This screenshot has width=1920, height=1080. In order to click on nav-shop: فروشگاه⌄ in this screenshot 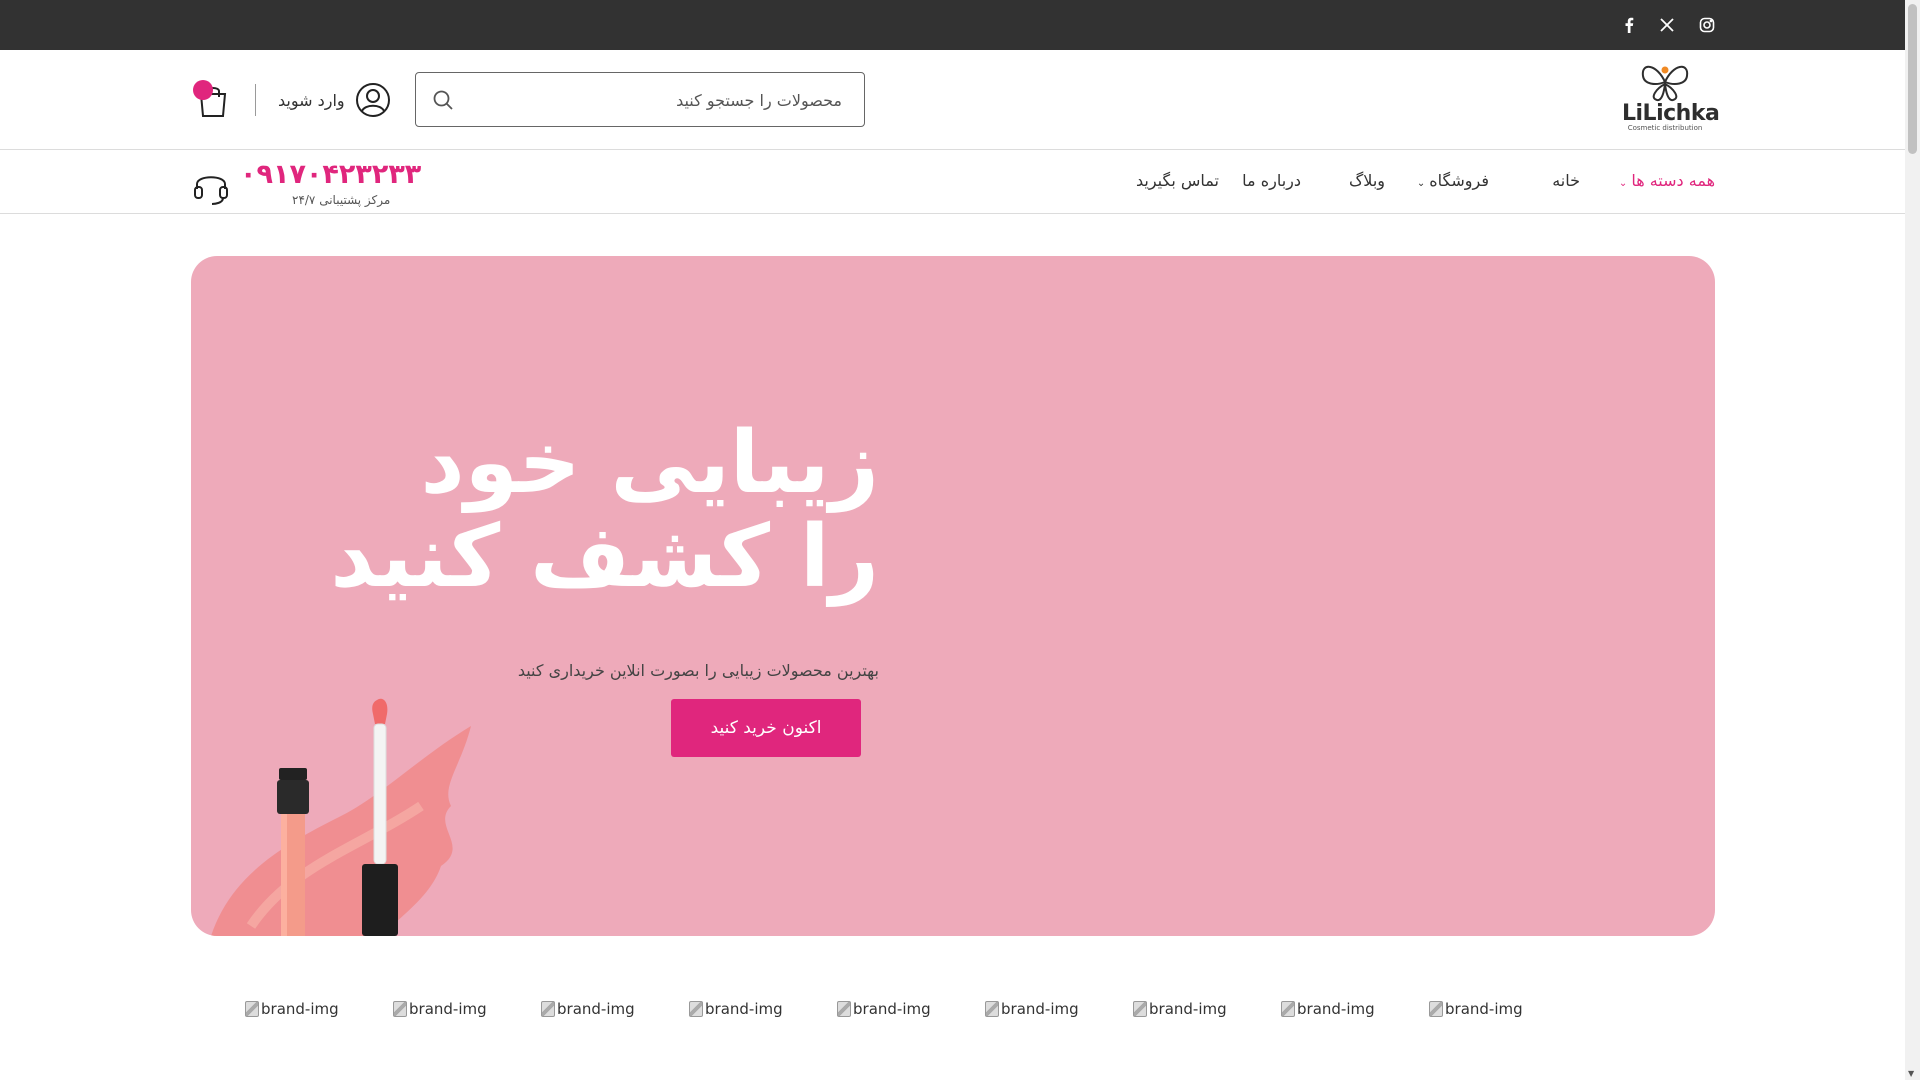, I will do `click(1453, 180)`.